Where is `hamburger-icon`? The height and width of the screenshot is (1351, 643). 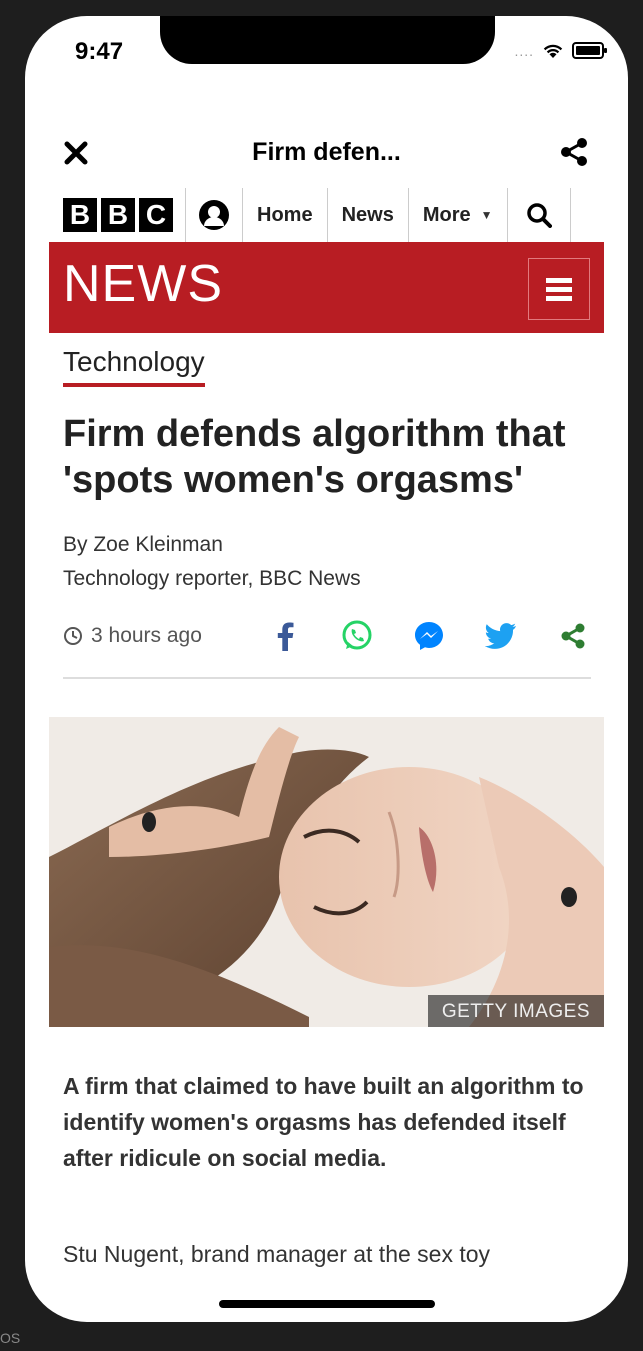 hamburger-icon is located at coordinates (559, 289).